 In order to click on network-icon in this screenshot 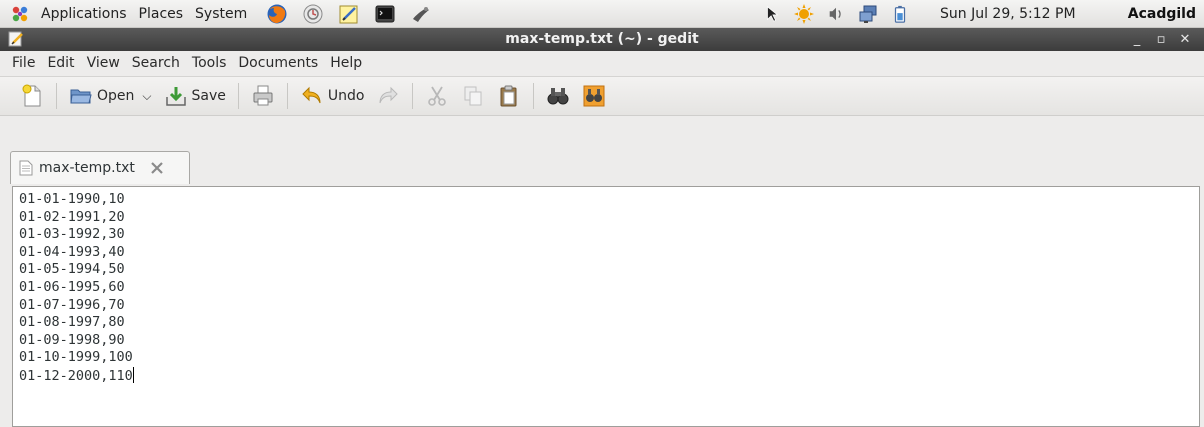, I will do `click(868, 14)`.